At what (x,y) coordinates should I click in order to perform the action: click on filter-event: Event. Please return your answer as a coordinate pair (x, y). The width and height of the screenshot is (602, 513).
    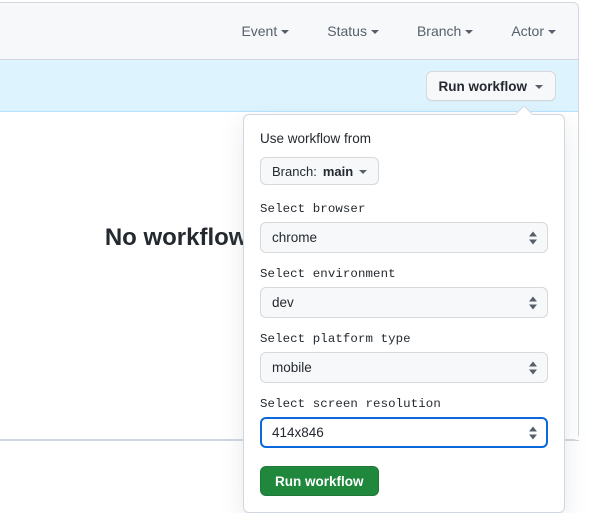
    Looking at the image, I should click on (265, 31).